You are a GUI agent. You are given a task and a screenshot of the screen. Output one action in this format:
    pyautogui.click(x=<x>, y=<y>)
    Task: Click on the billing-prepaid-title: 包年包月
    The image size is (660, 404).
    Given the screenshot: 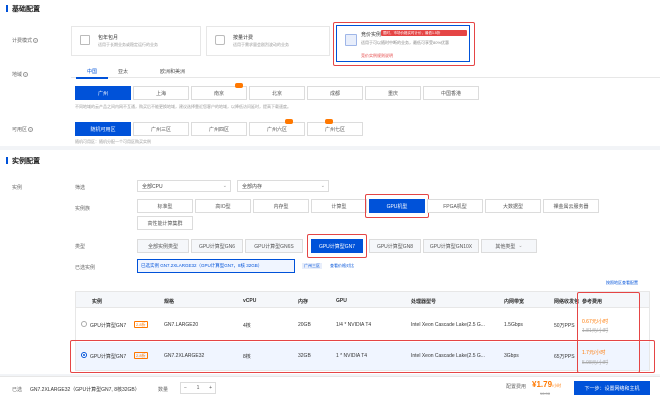 What is the action you would take?
    pyautogui.click(x=108, y=38)
    